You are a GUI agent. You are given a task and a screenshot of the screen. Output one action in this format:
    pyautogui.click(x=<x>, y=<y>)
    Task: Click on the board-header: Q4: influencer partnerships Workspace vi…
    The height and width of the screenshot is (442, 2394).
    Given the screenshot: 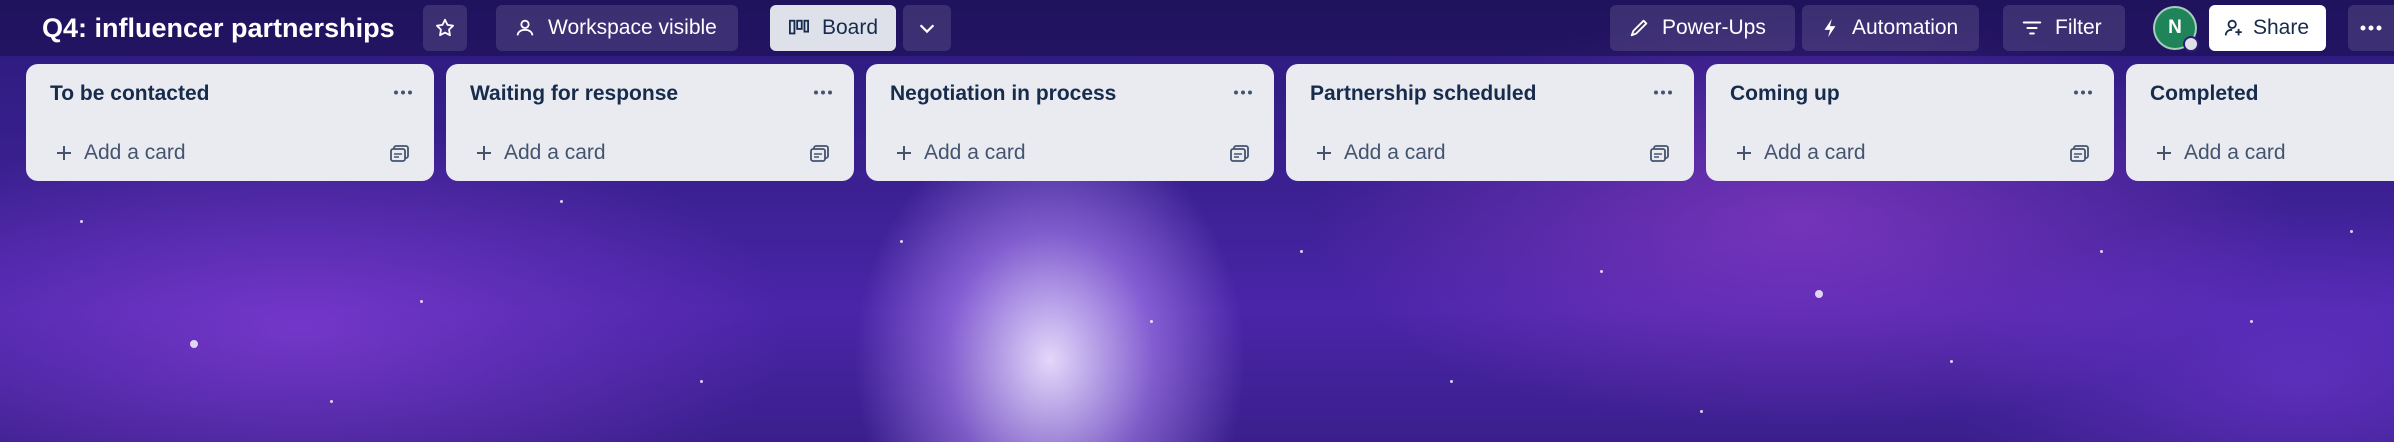 What is the action you would take?
    pyautogui.click(x=1197, y=28)
    